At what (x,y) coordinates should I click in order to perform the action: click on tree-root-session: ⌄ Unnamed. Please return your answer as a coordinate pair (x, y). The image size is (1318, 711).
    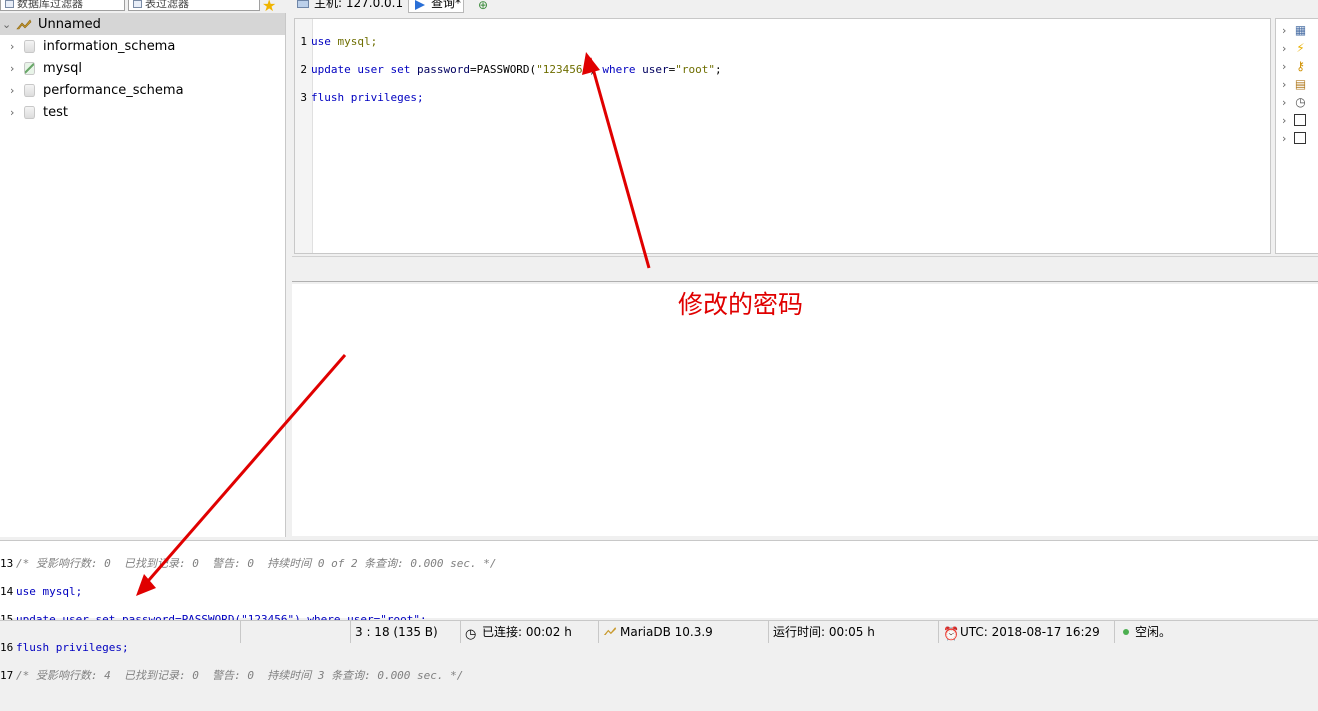
    Looking at the image, I should click on (142, 24).